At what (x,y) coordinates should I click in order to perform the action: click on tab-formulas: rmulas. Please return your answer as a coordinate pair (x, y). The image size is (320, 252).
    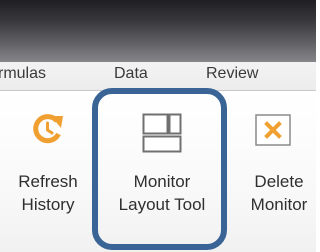
    Looking at the image, I should click on (23, 74).